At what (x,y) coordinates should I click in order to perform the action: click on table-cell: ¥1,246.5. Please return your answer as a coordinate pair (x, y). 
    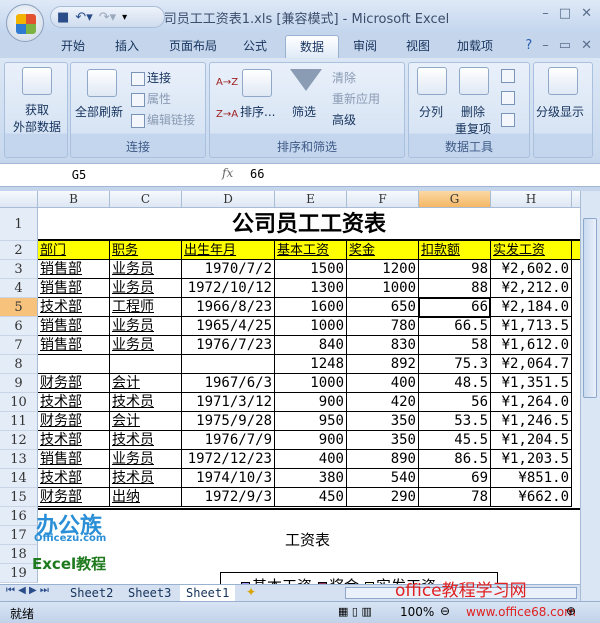
    Looking at the image, I should click on (531, 421).